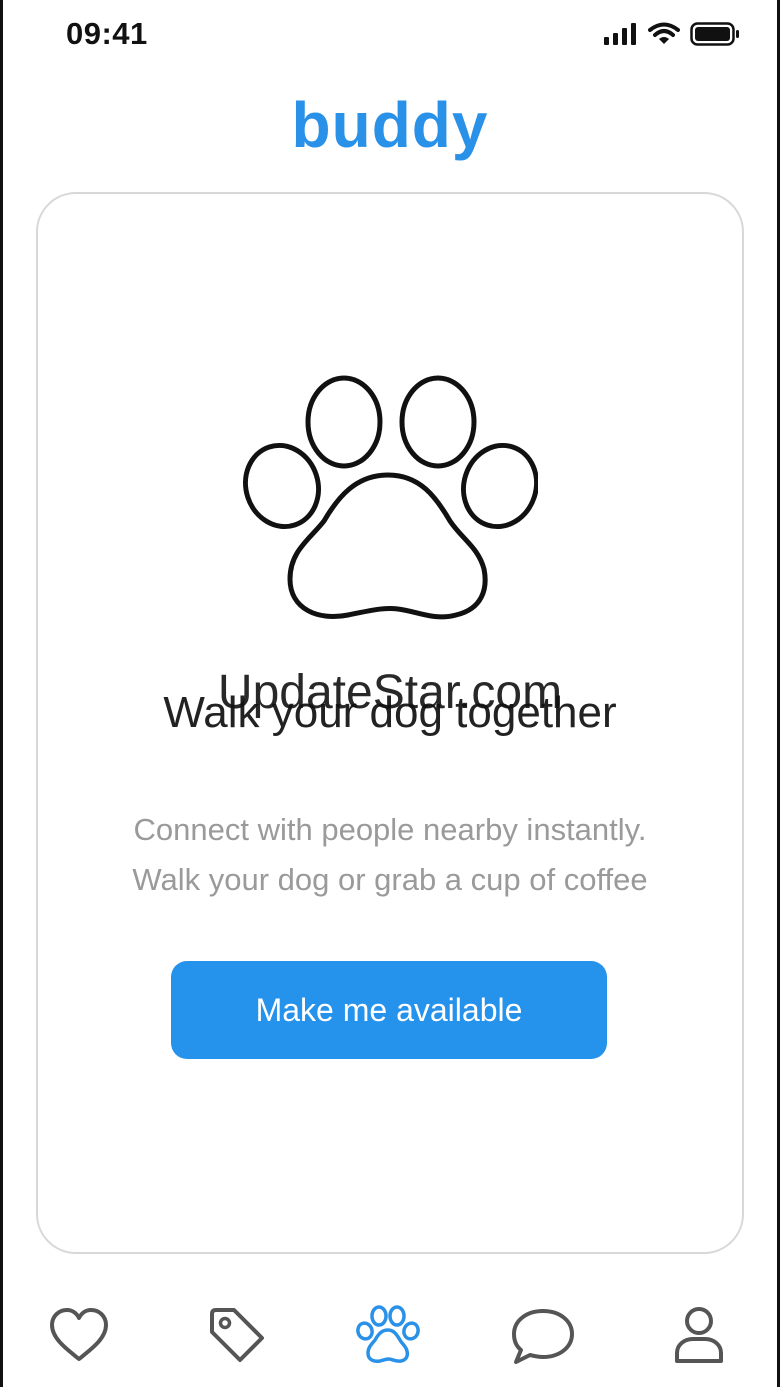 Image resolution: width=780 pixels, height=1387 pixels. Describe the element at coordinates (664, 33) in the screenshot. I see `wifi-icon` at that location.